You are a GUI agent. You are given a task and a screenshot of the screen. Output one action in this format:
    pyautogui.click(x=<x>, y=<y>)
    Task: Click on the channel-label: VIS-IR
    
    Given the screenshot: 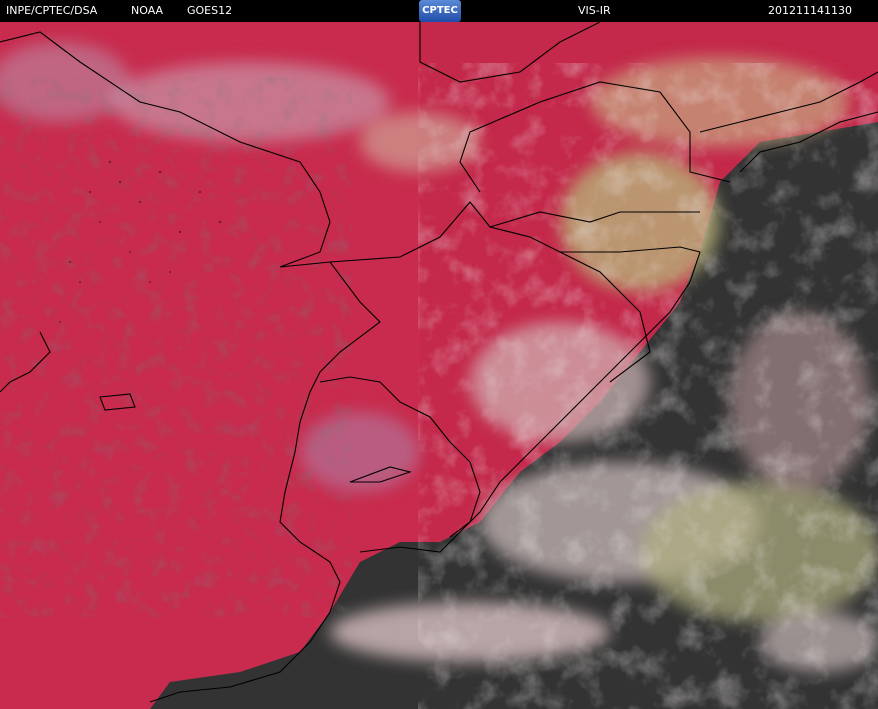 What is the action you would take?
    pyautogui.click(x=594, y=10)
    